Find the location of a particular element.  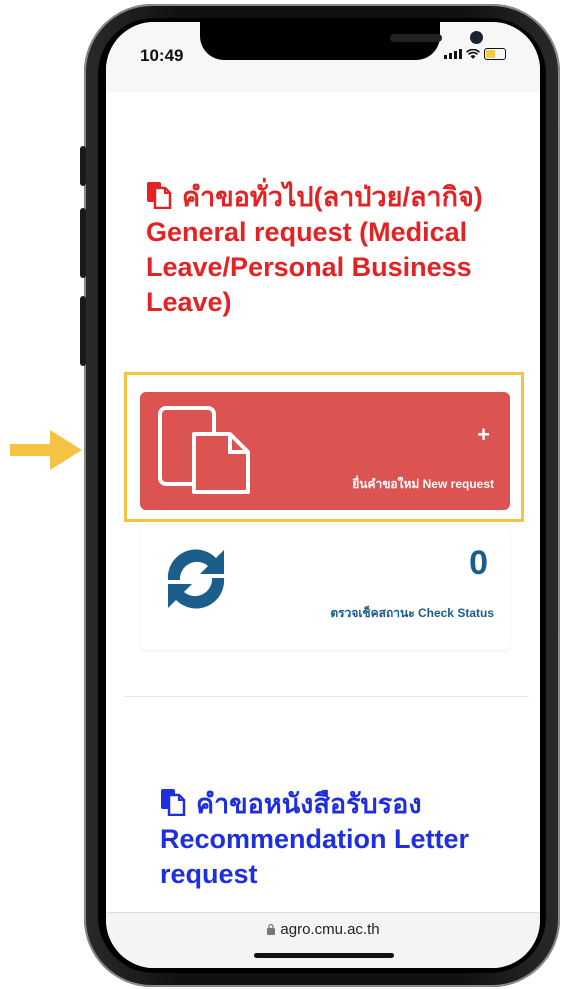

pointer-arrow-icon is located at coordinates (46, 450).